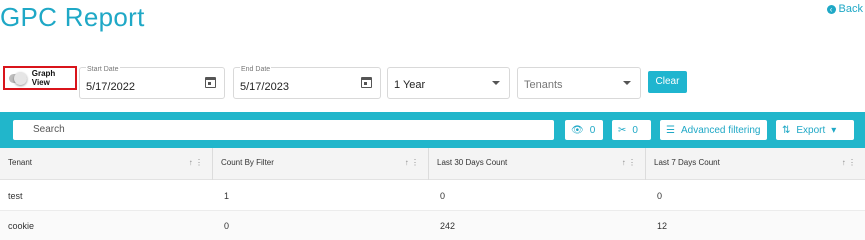 This screenshot has height=240, width=865. Describe the element at coordinates (662, 226) in the screenshot. I see `table-cell: 12` at that location.